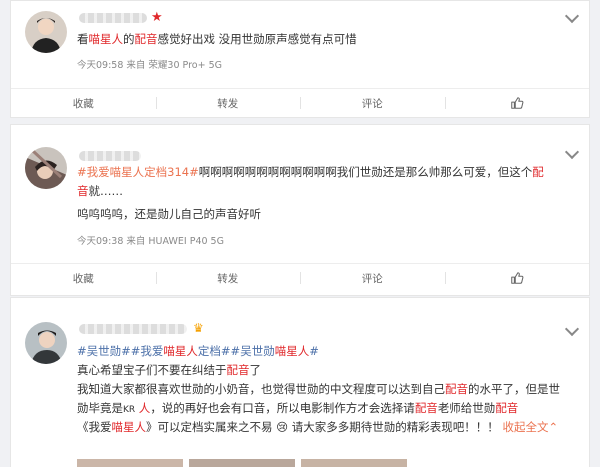  What do you see at coordinates (198, 328) in the screenshot?
I see `vip-crown-icon: ♛` at bounding box center [198, 328].